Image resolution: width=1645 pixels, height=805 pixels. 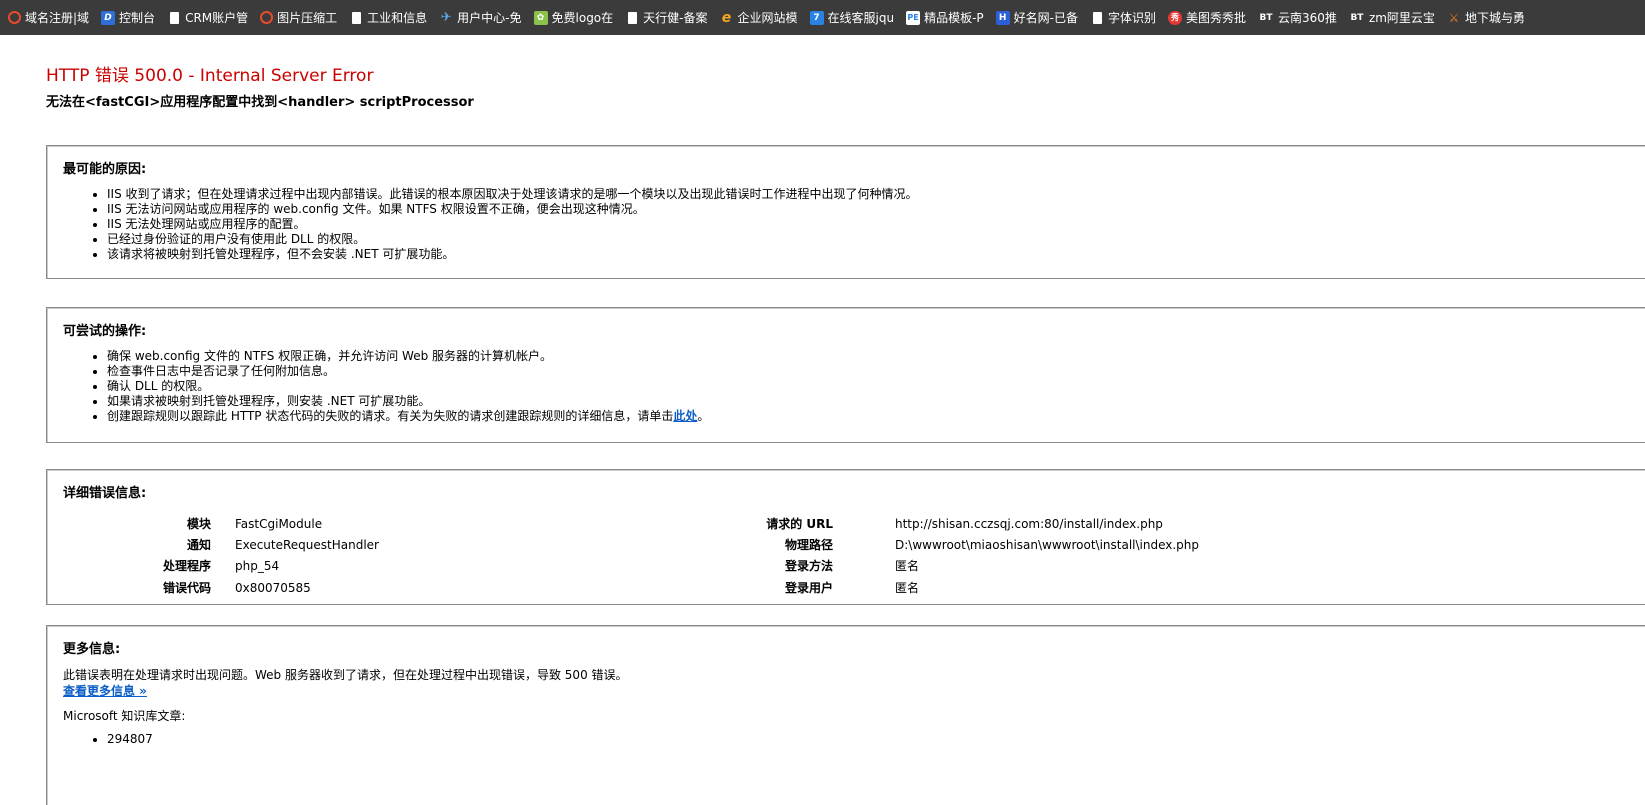 What do you see at coordinates (861, 18) in the screenshot?
I see `bookmark-label: 在线客服jqu` at bounding box center [861, 18].